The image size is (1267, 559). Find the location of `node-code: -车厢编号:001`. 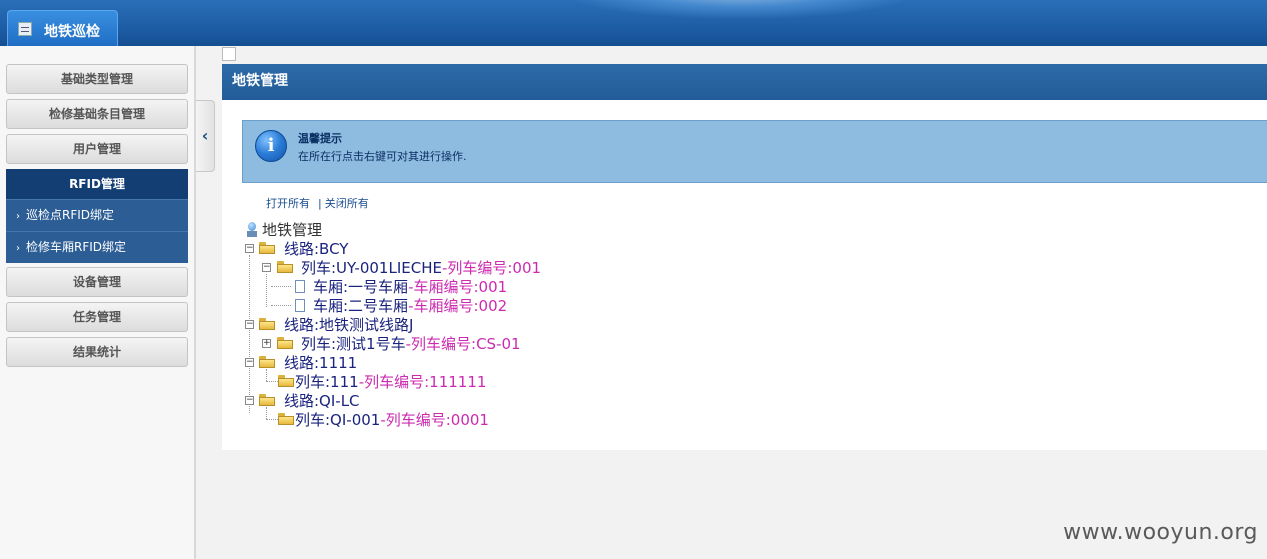

node-code: -车厢编号:001 is located at coordinates (458, 287).